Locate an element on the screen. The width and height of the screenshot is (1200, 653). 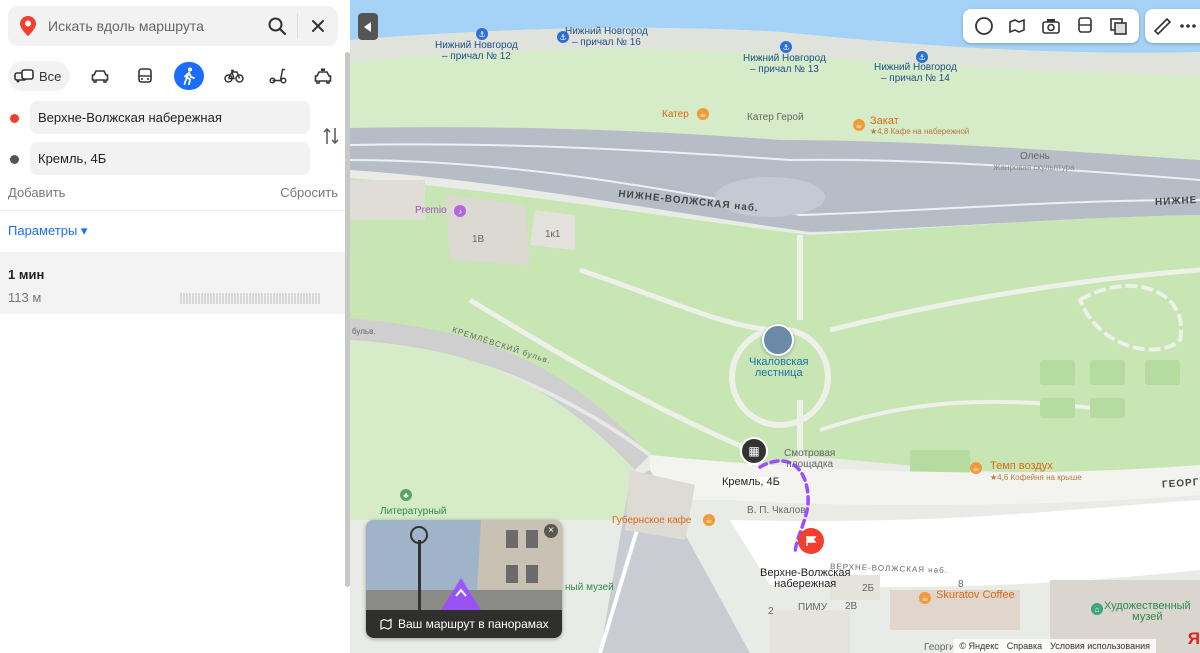
pier-label: Нижний Новгород – причал № 13 is located at coordinates (784, 64).